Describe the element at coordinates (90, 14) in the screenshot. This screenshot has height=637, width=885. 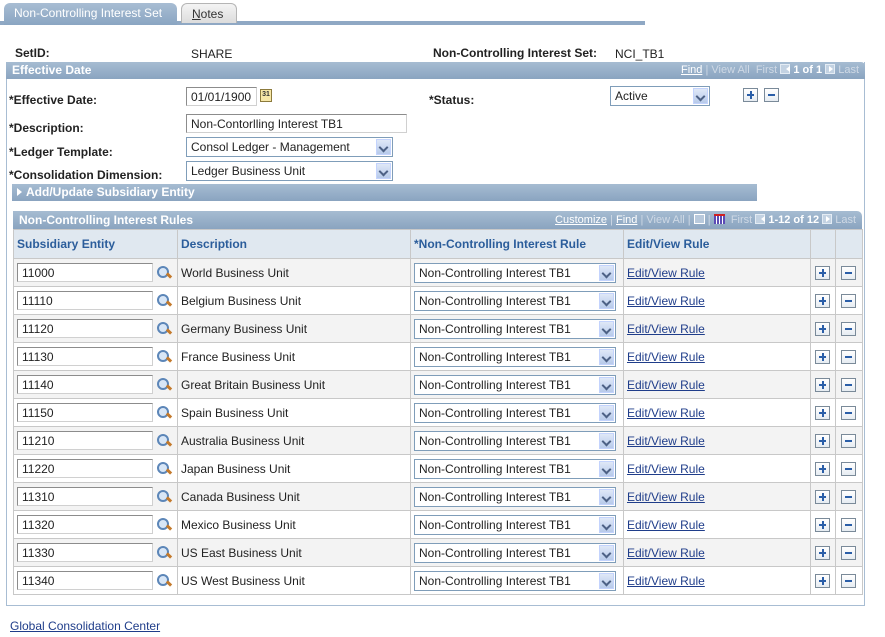
I see `tab-non-controlling-interest-set: Non-Controlling Interest Set` at that location.